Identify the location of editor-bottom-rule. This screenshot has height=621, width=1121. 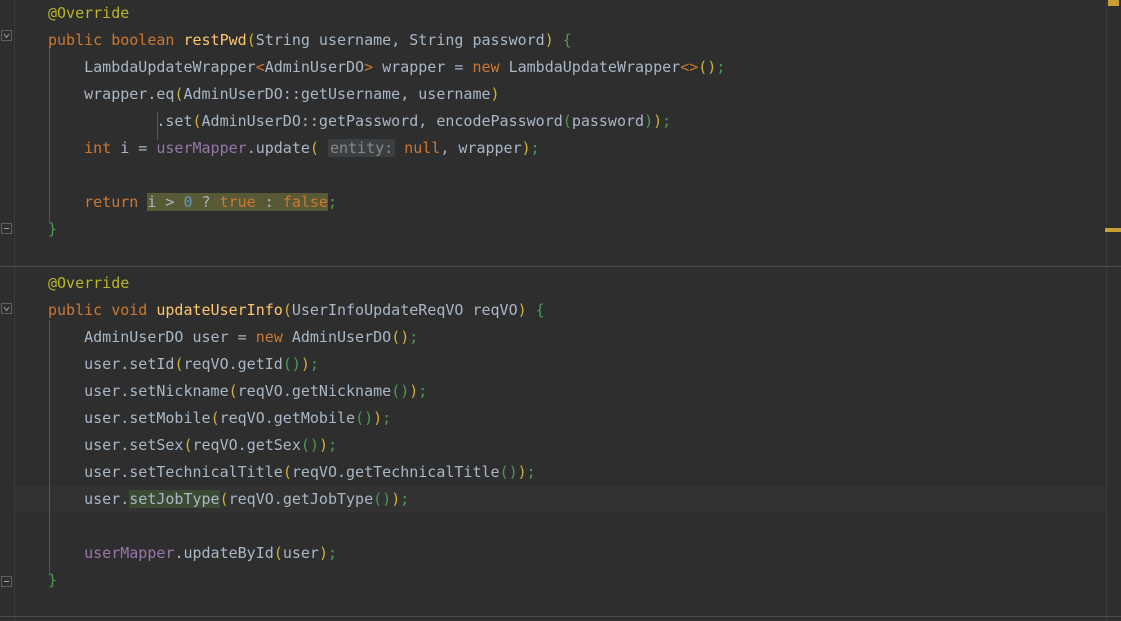
(560, 616).